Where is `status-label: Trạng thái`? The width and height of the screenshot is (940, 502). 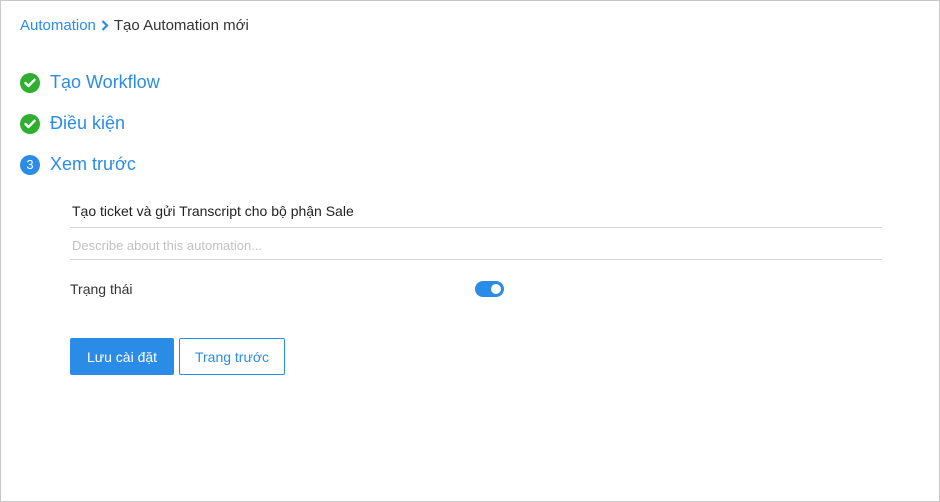
status-label: Trạng thái is located at coordinates (101, 289).